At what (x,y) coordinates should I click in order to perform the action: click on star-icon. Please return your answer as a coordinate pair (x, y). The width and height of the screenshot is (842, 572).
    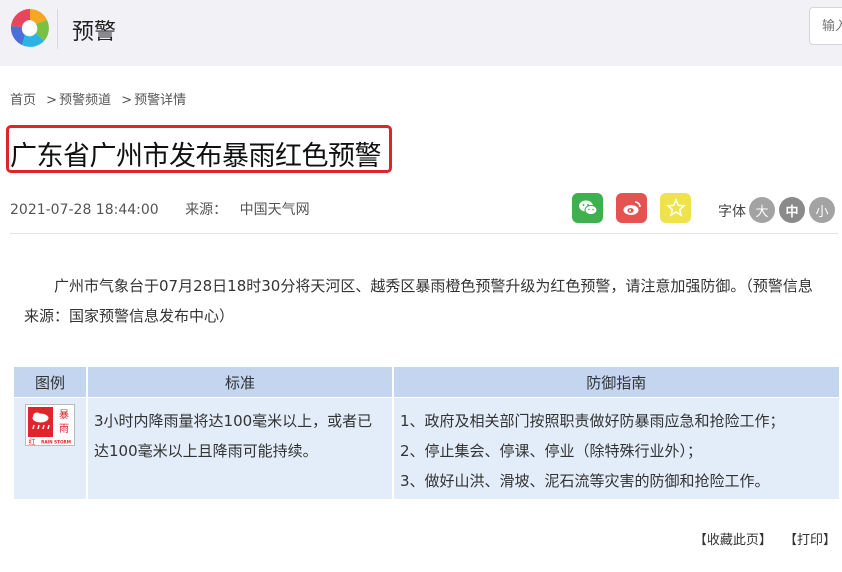
    Looking at the image, I should click on (675, 207).